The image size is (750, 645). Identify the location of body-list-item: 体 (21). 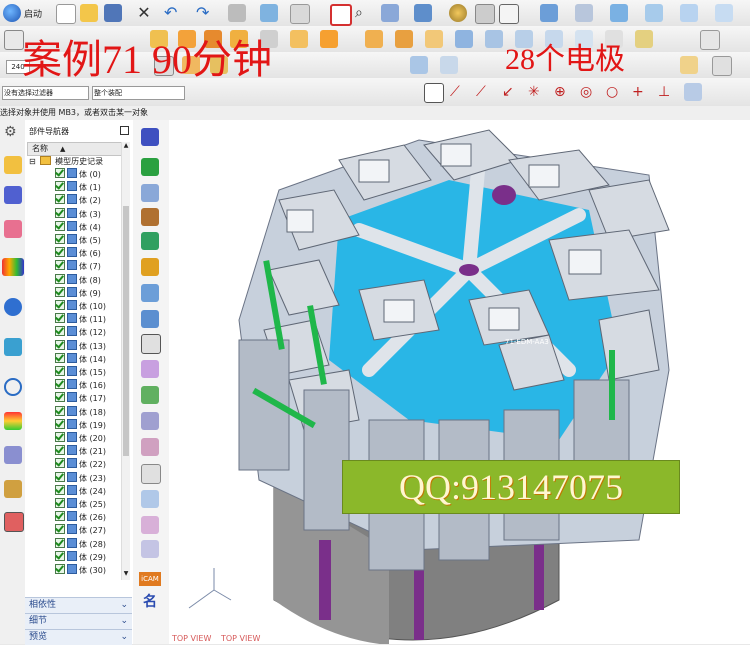
(80, 451).